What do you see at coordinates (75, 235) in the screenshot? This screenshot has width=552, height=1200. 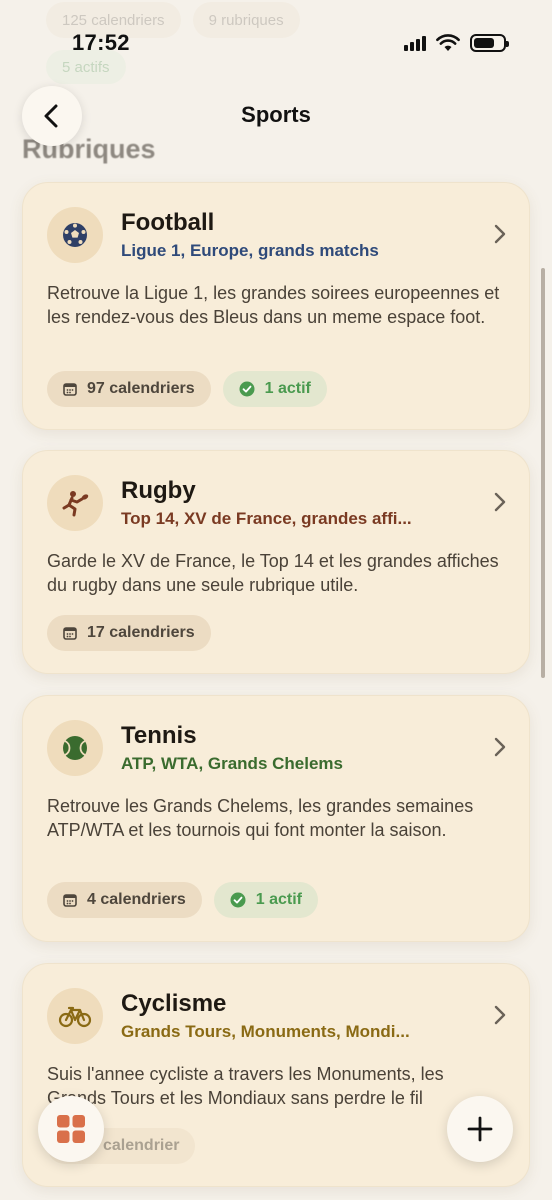 I see `soccer-ball-icon` at bounding box center [75, 235].